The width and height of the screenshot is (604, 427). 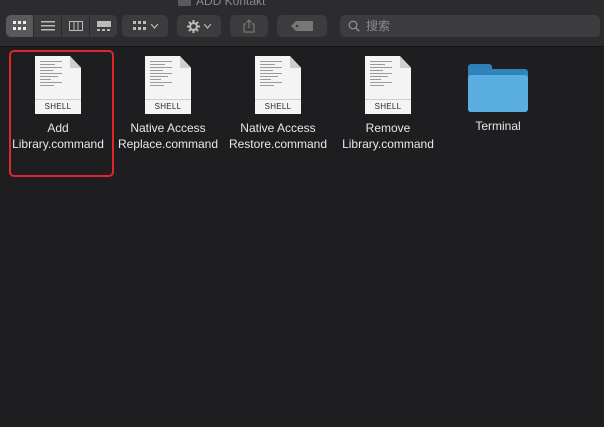 I want to click on share-icon, so click(x=249, y=26).